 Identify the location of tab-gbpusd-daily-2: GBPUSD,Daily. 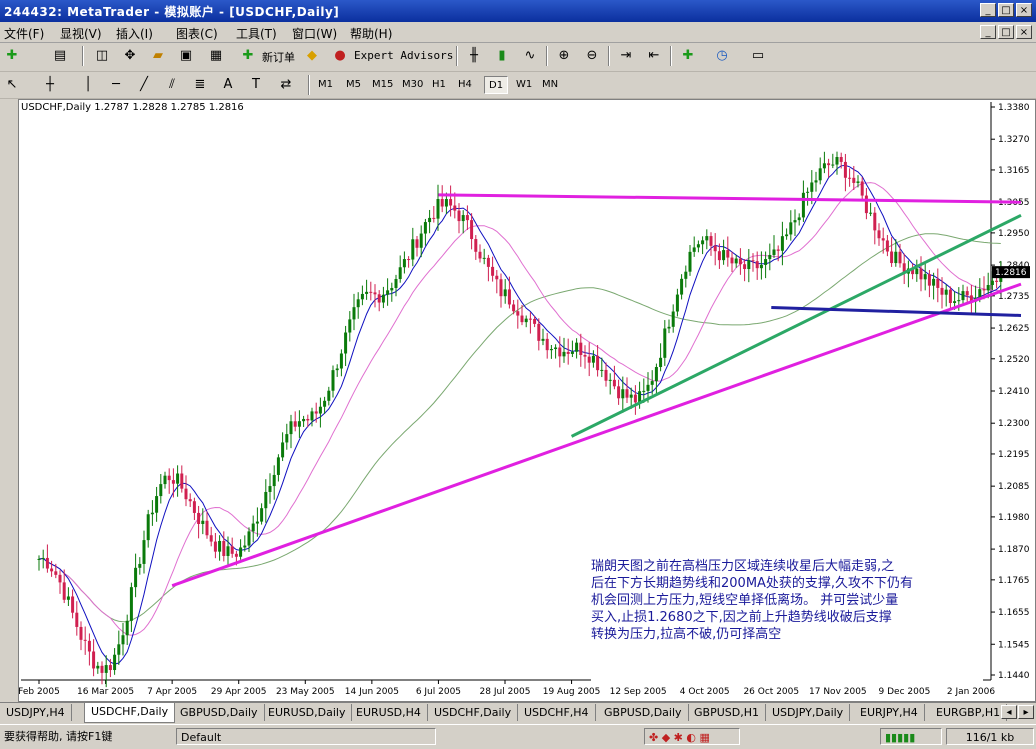
(643, 712).